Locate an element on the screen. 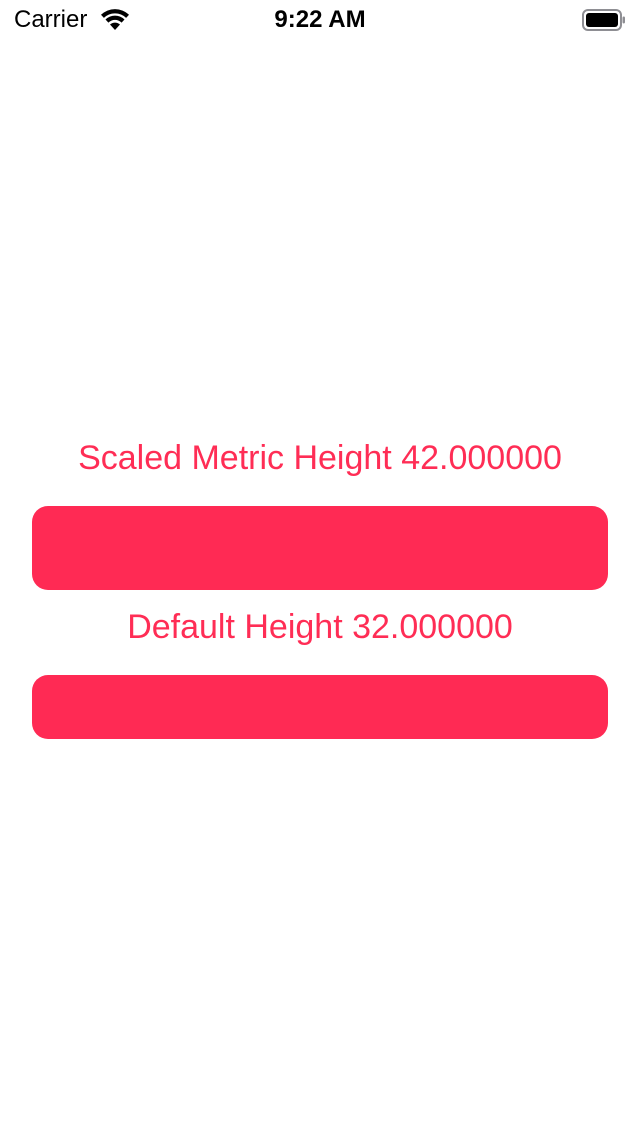  status-bar: Carrier 9:22 AM is located at coordinates (320, 20).